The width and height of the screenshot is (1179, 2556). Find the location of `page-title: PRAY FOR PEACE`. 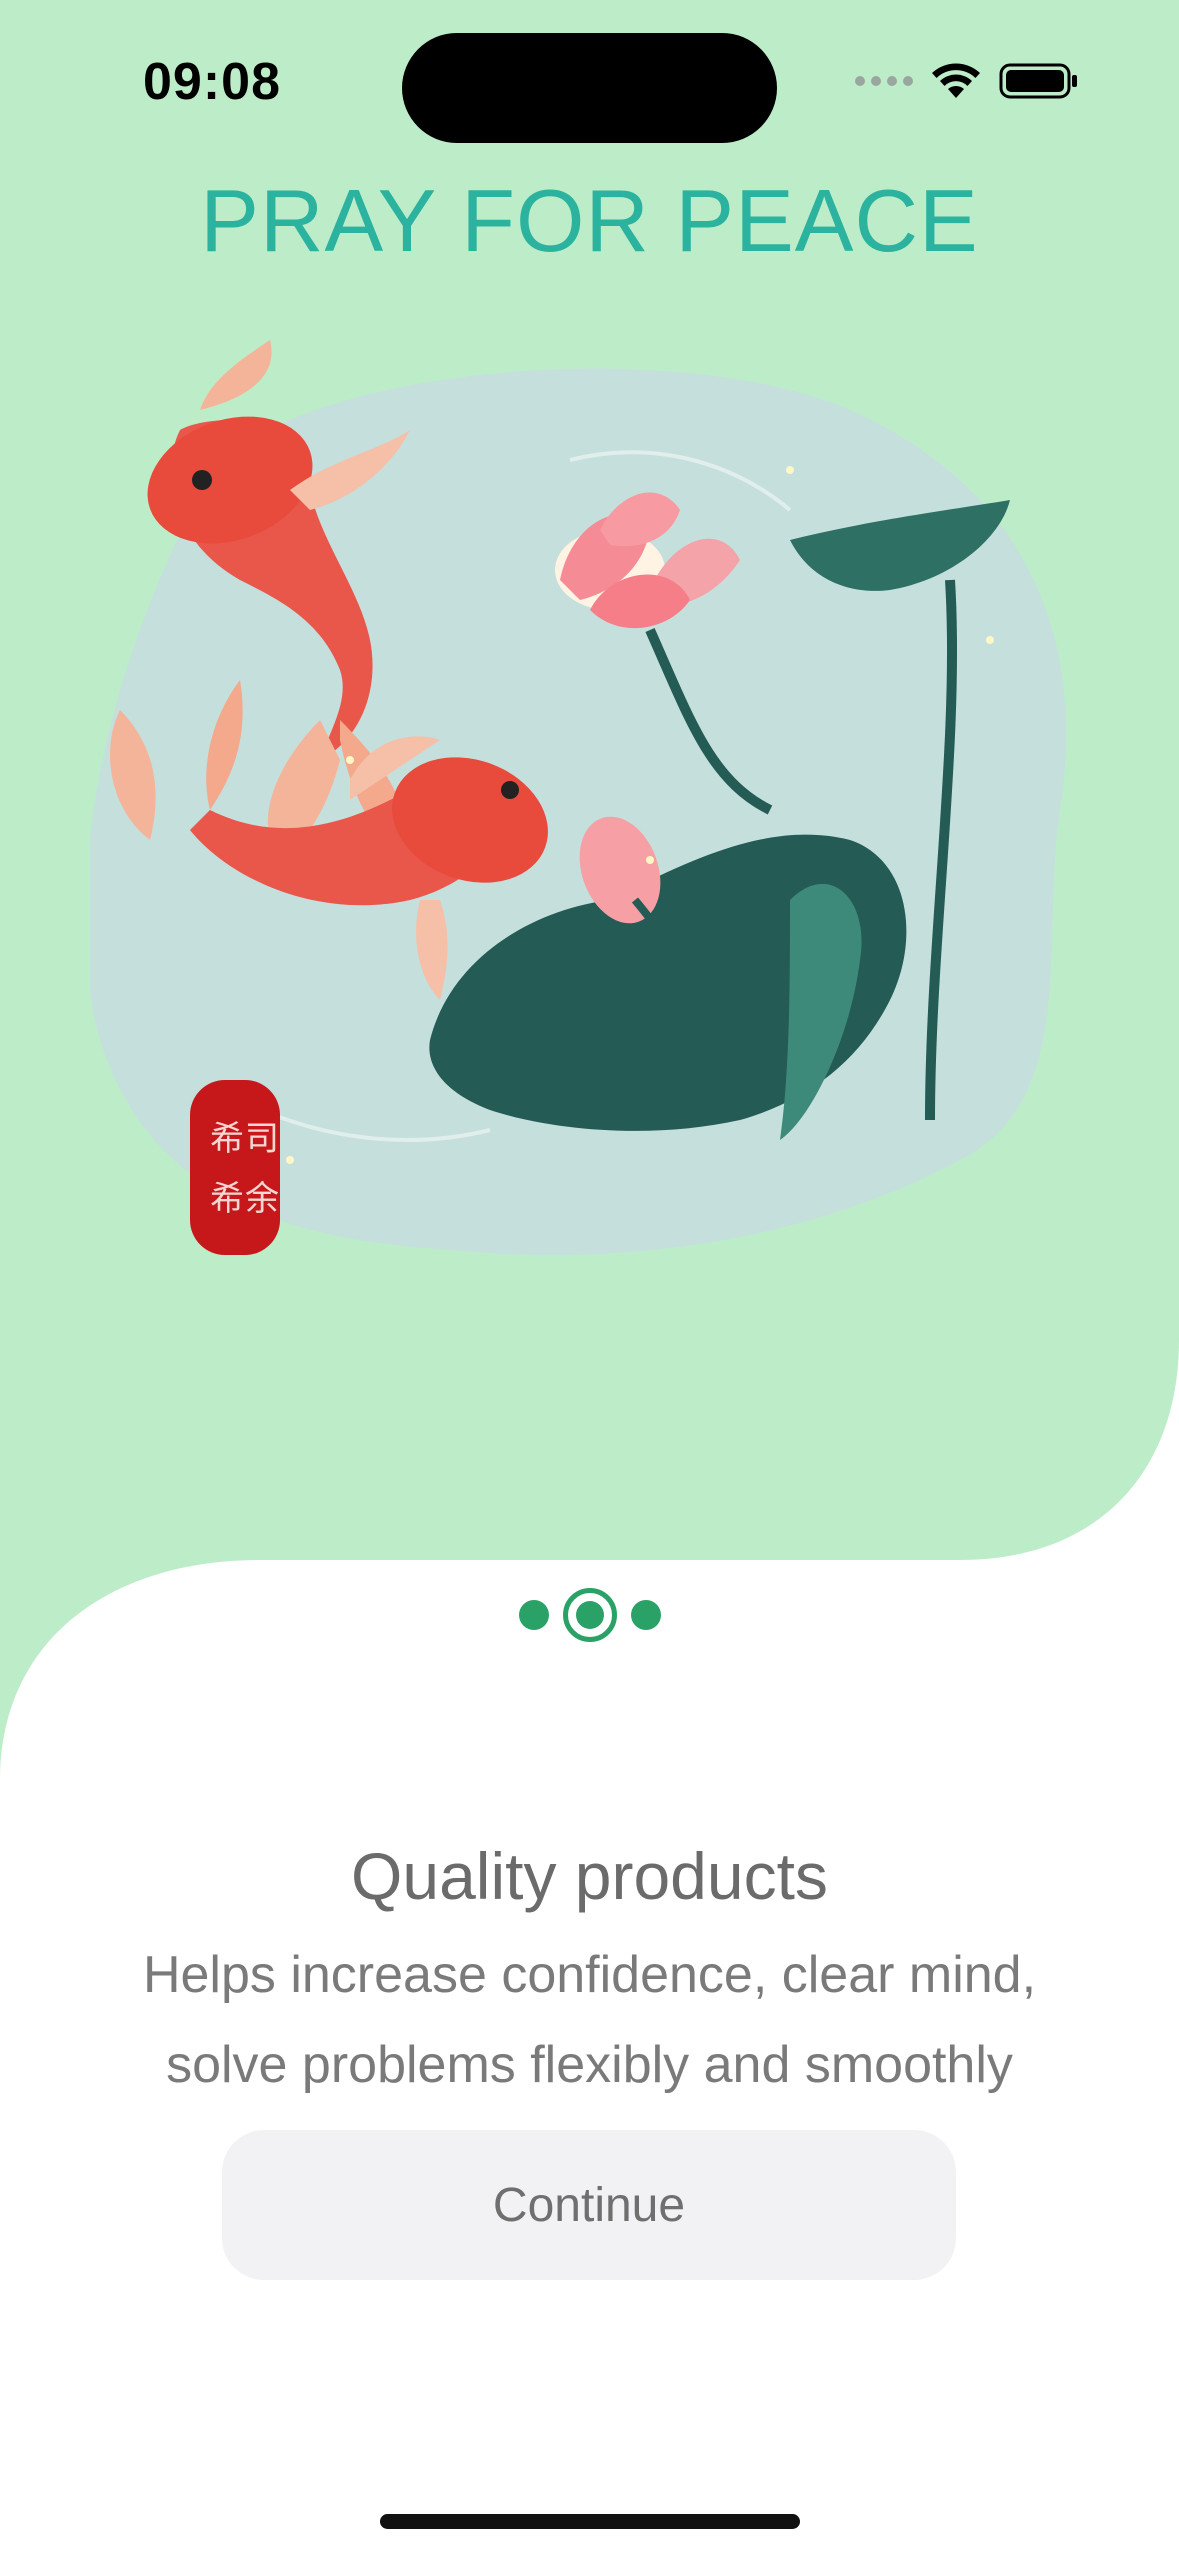

page-title: PRAY FOR PEACE is located at coordinates (589, 220).